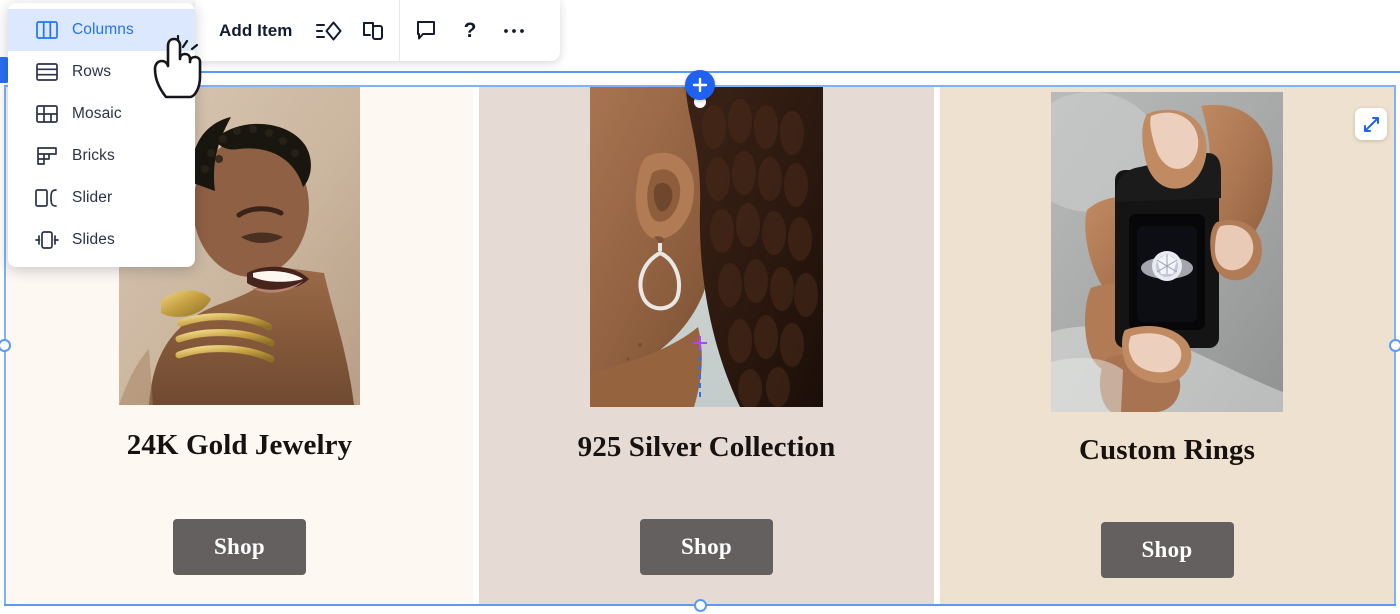  I want to click on menu-item-mosaic: Mosaic, so click(101, 114).